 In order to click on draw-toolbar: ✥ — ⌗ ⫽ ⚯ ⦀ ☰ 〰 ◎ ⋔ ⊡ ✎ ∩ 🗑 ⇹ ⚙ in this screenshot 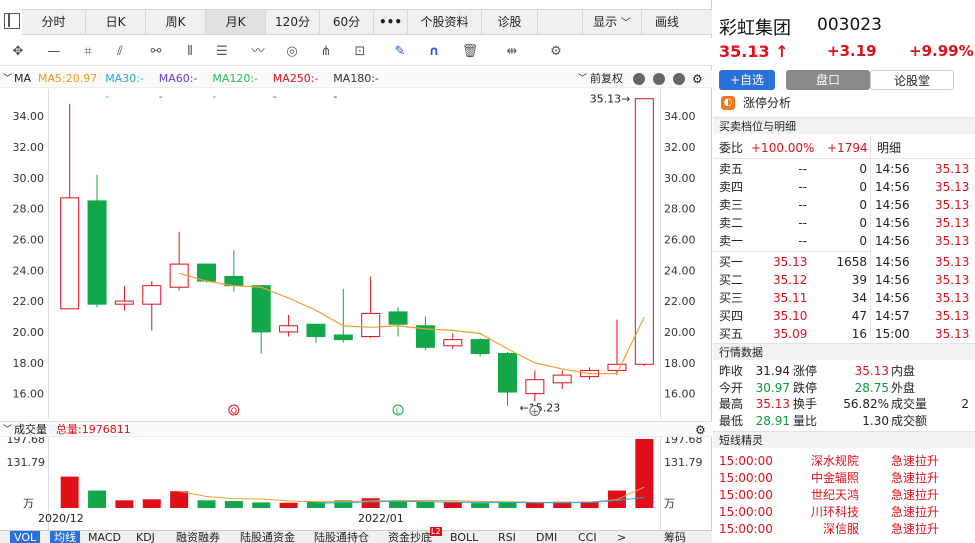, I will do `click(356, 52)`.